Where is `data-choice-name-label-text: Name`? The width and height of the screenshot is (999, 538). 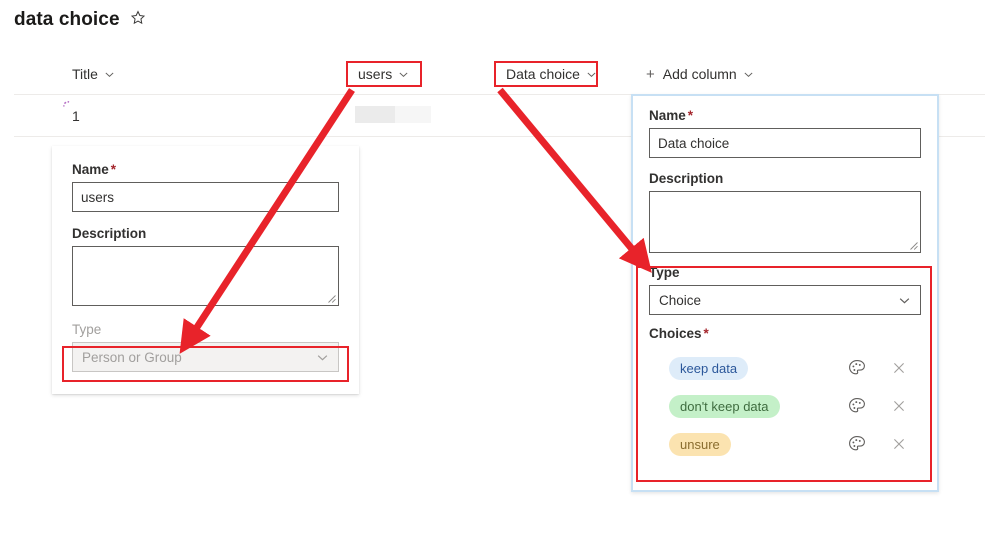
data-choice-name-label-text: Name is located at coordinates (667, 115).